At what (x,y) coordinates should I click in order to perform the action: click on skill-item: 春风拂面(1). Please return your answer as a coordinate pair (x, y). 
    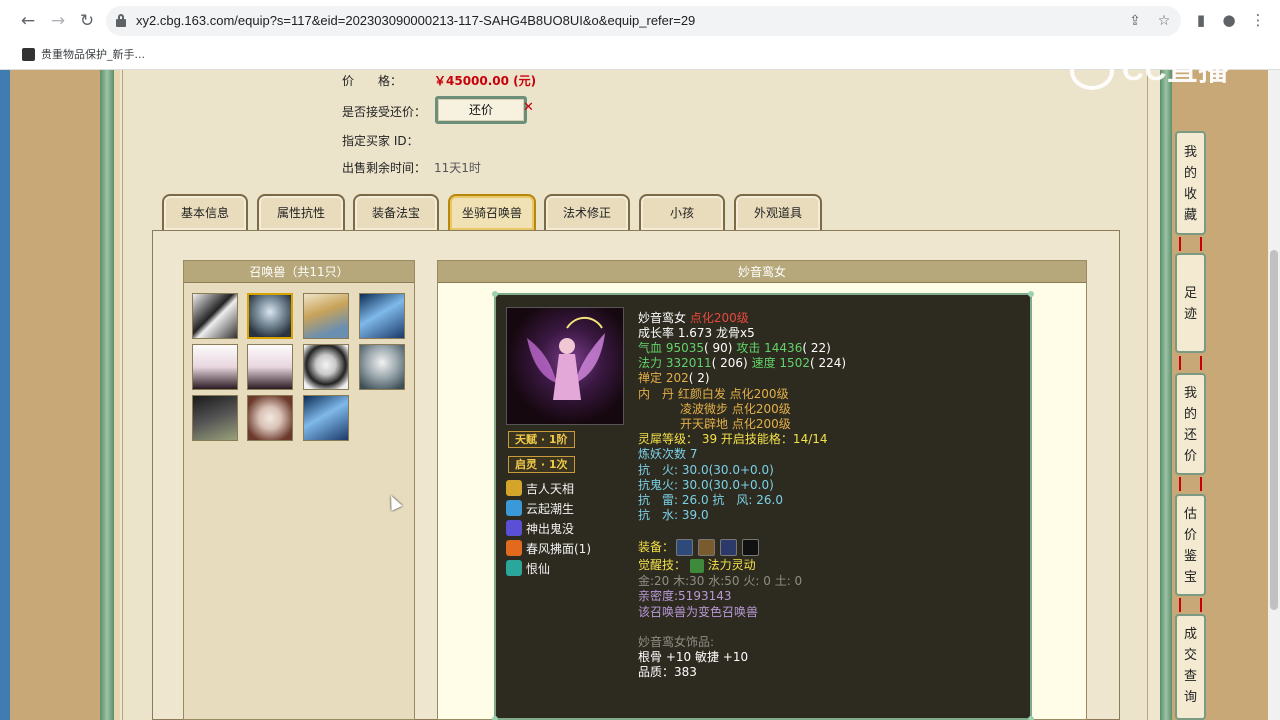
    Looking at the image, I should click on (548, 548).